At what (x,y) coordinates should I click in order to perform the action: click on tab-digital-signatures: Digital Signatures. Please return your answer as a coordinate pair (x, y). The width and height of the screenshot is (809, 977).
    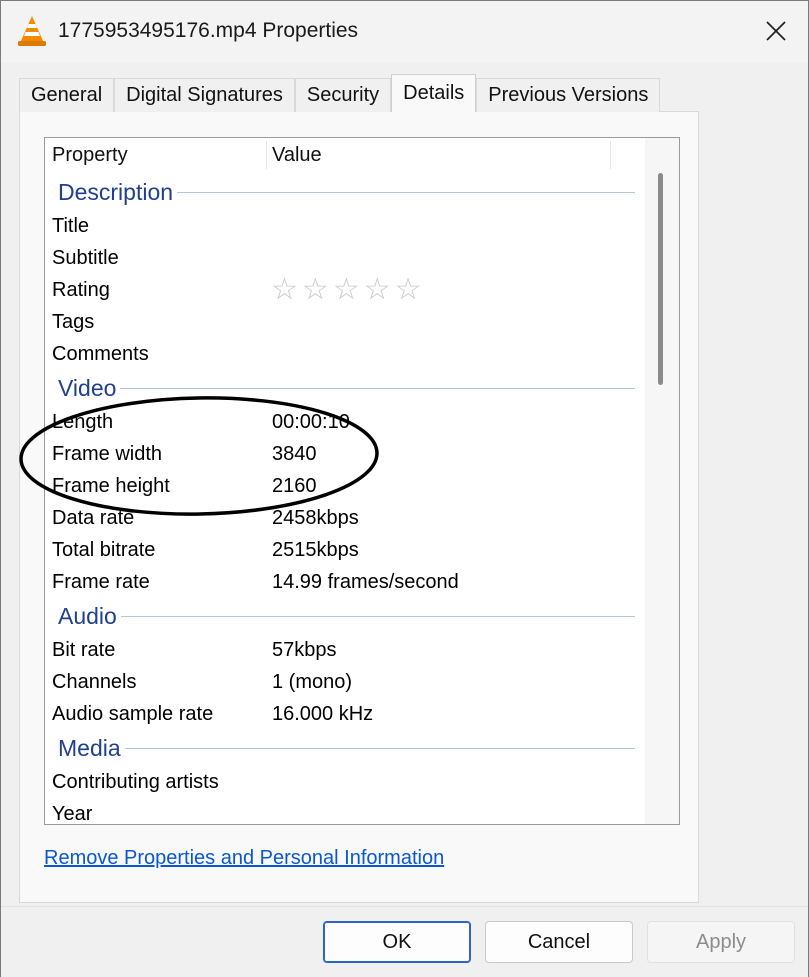
    Looking at the image, I should click on (204, 95).